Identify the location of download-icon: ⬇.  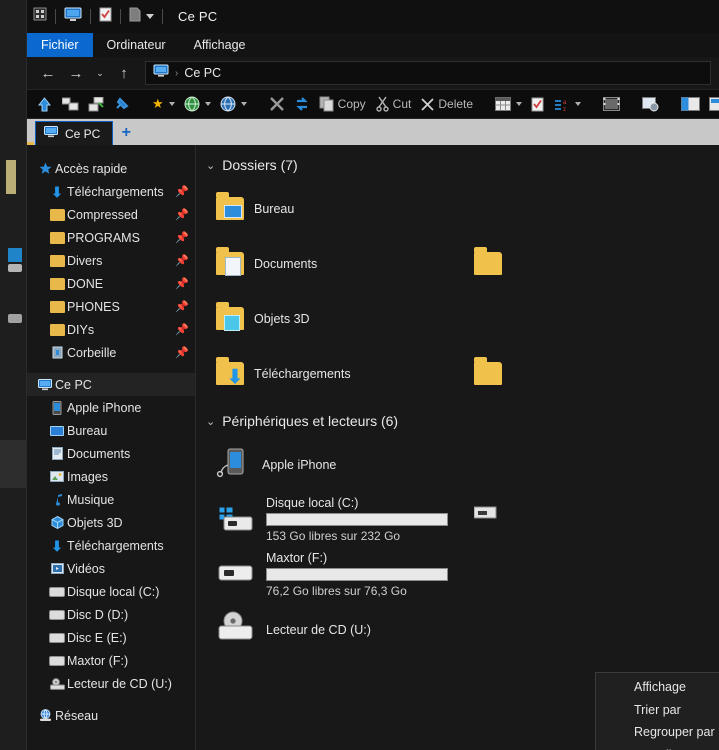
(57, 191).